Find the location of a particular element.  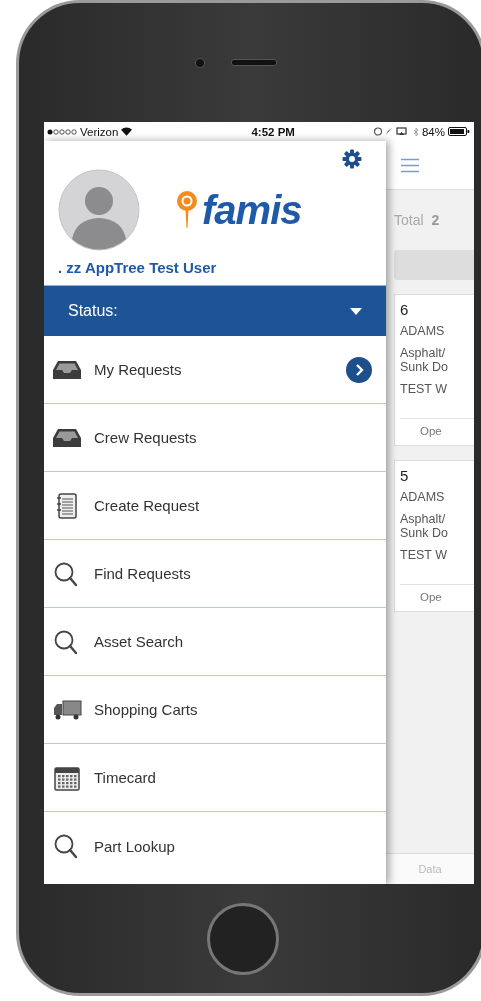

battery-percent: 84% is located at coordinates (433, 131).